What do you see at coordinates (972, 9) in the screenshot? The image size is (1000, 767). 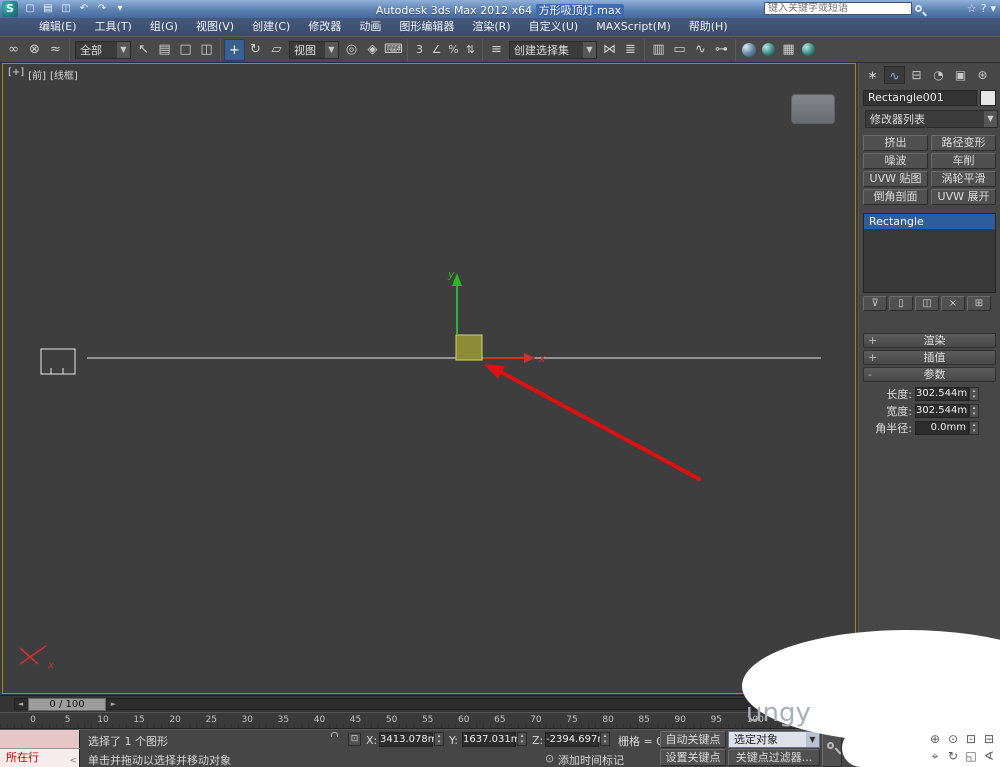 I see `favorites-star-icon: ☆` at bounding box center [972, 9].